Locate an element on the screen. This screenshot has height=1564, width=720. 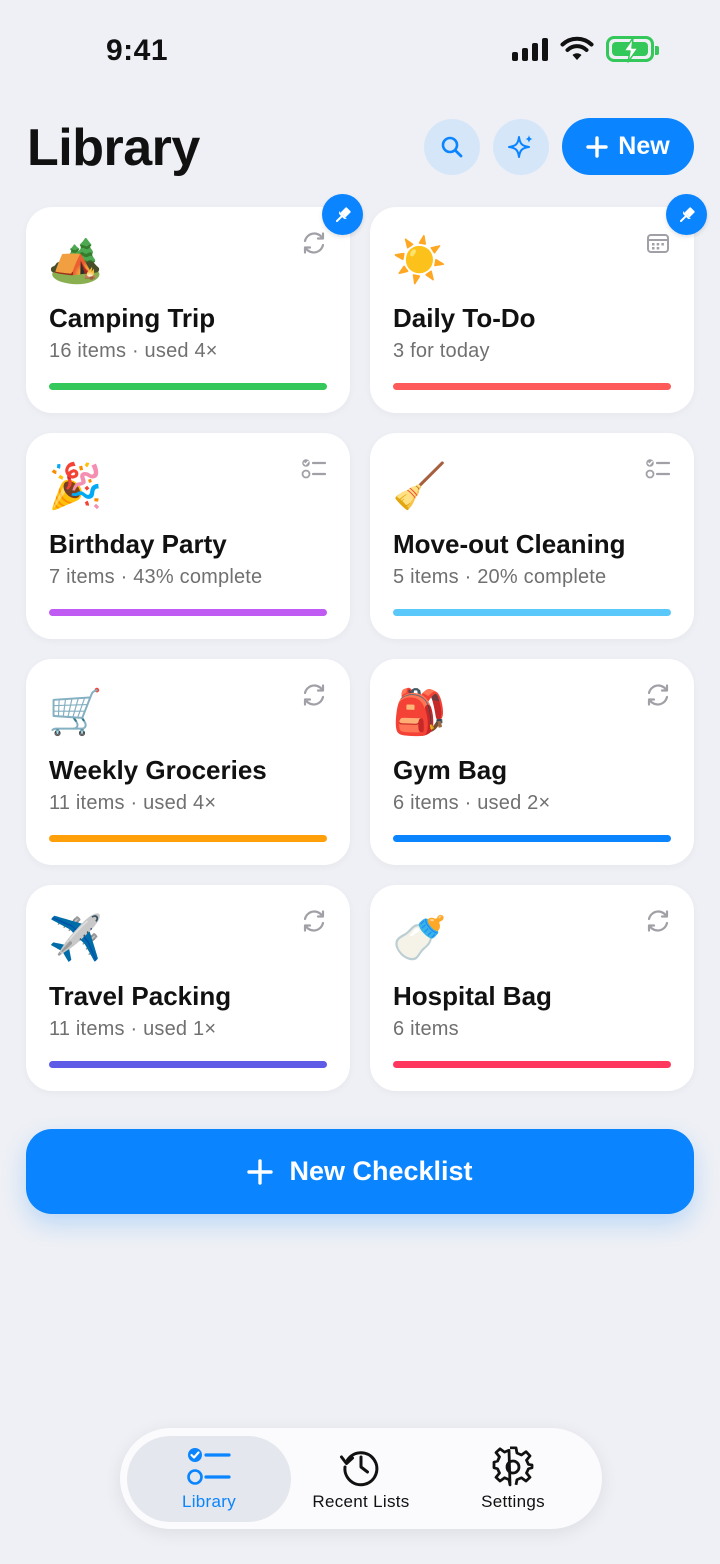
page-title: Library is located at coordinates (113, 148).